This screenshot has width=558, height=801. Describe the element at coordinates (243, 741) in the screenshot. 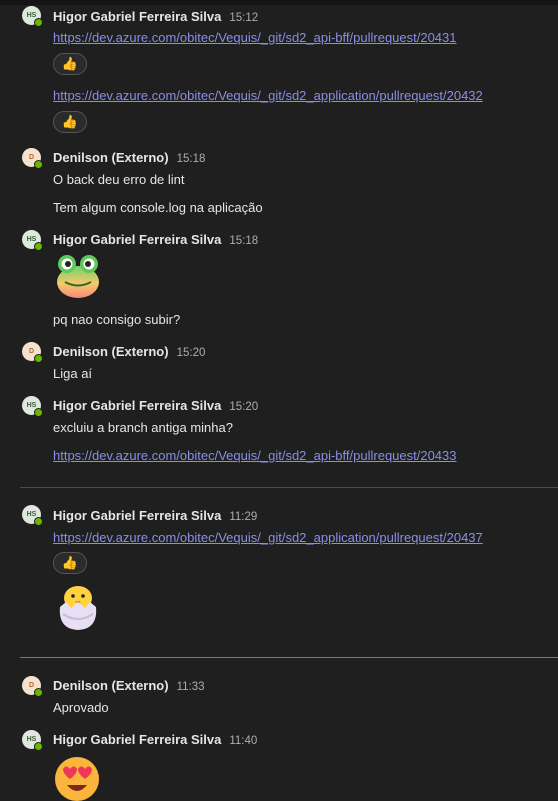

I see `message-time: 11:40` at that location.